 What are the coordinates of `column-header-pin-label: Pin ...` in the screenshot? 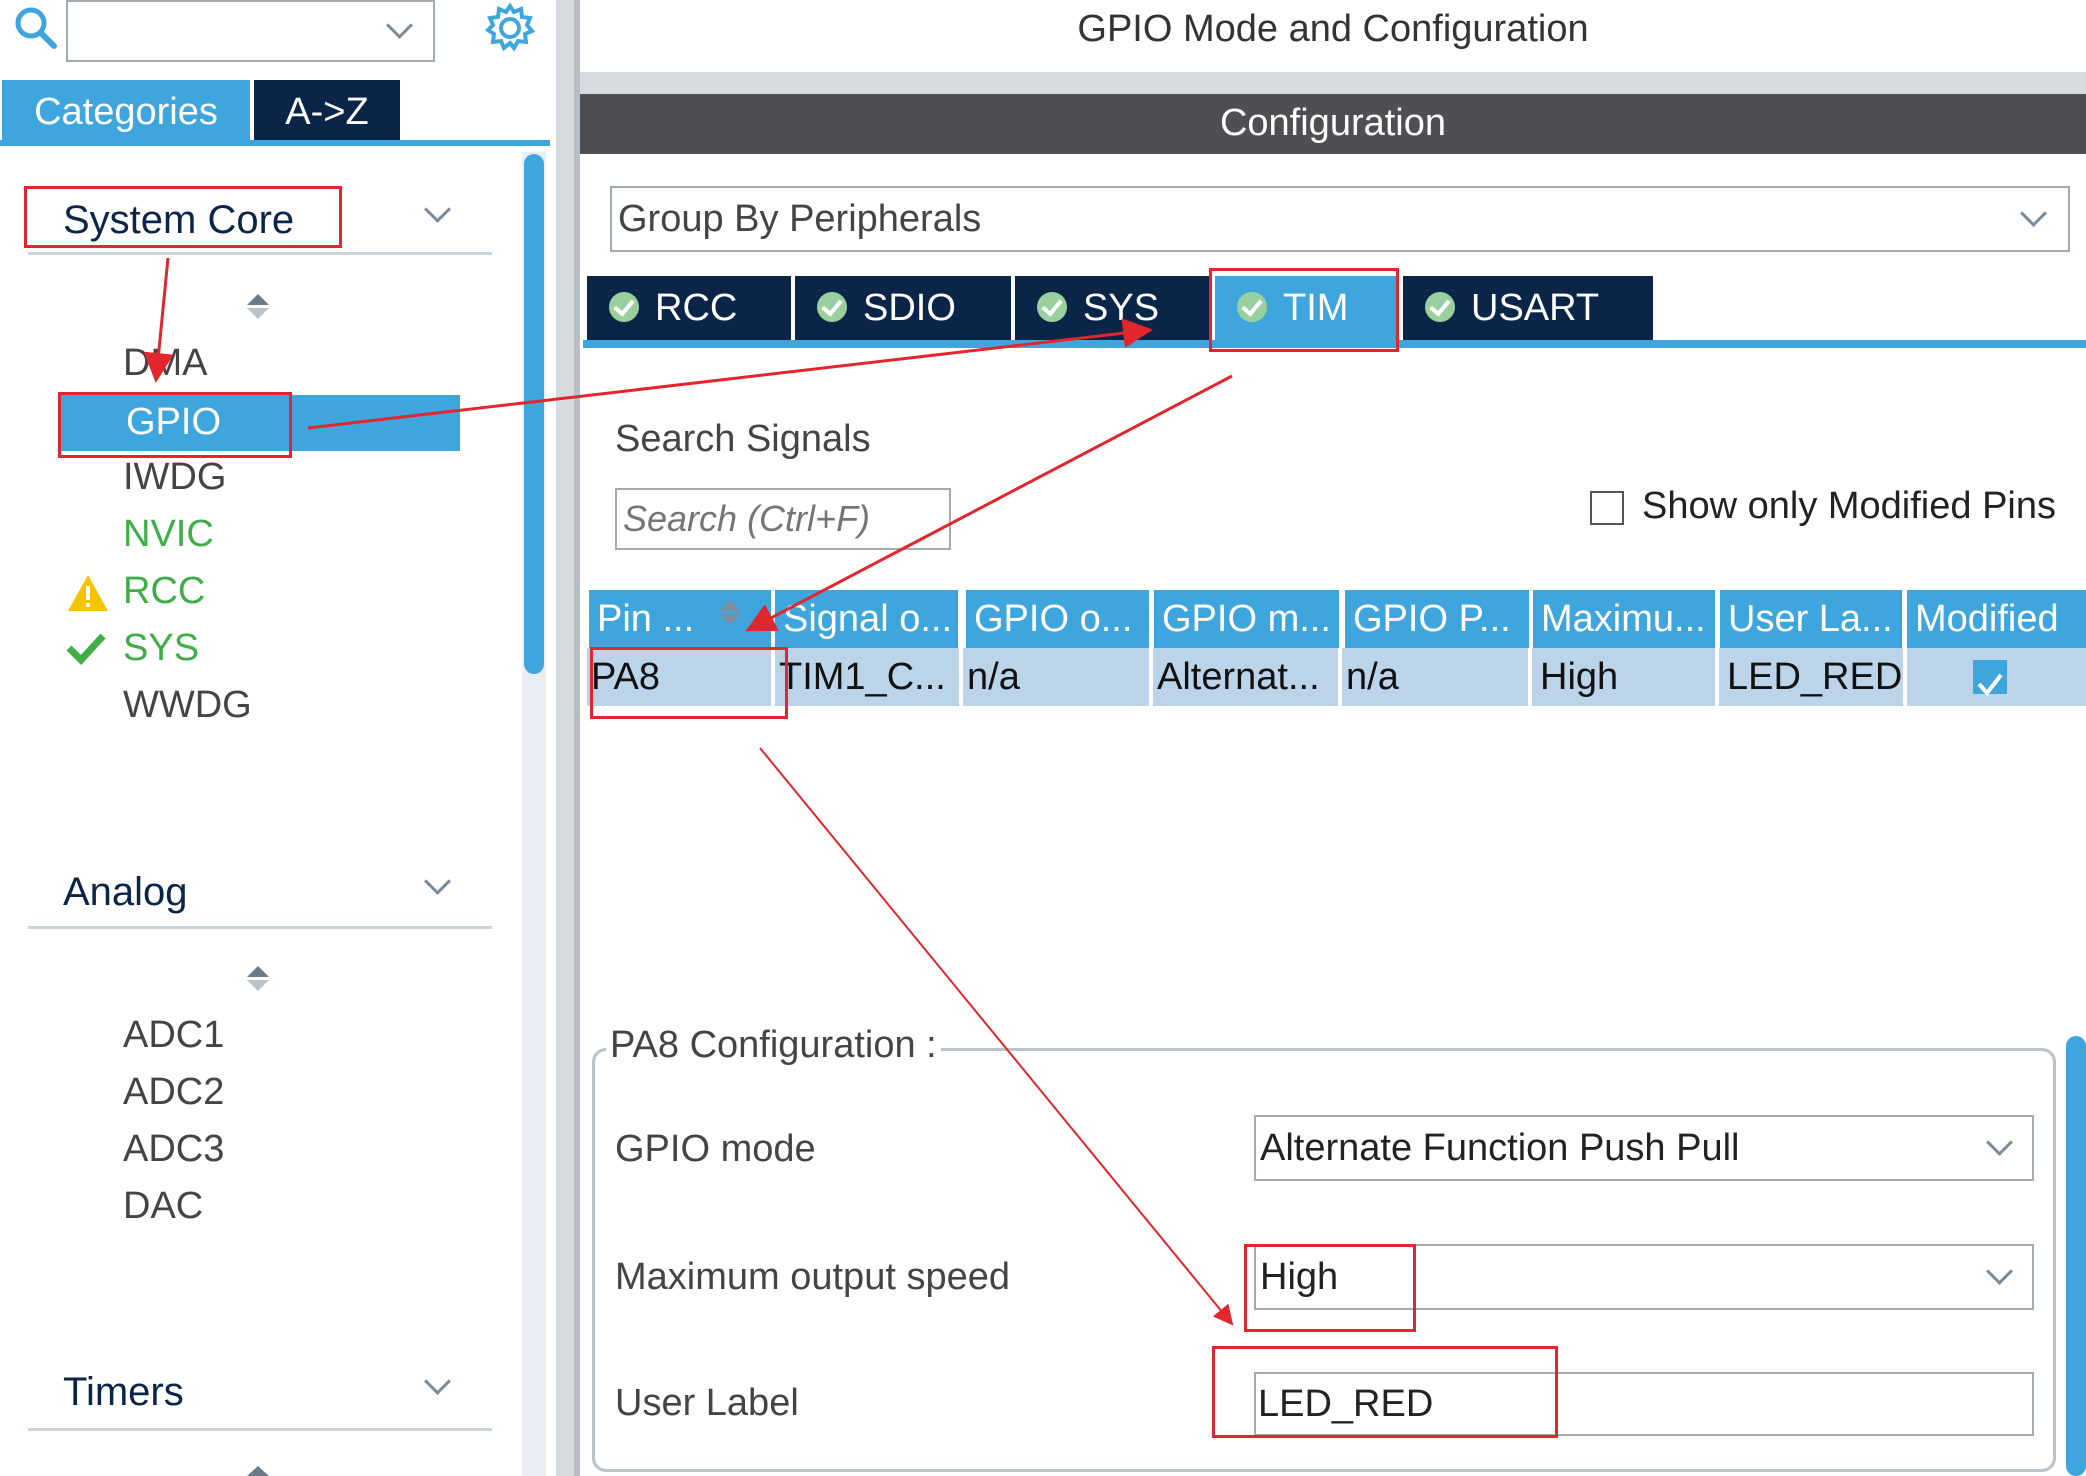 It's located at (646, 619).